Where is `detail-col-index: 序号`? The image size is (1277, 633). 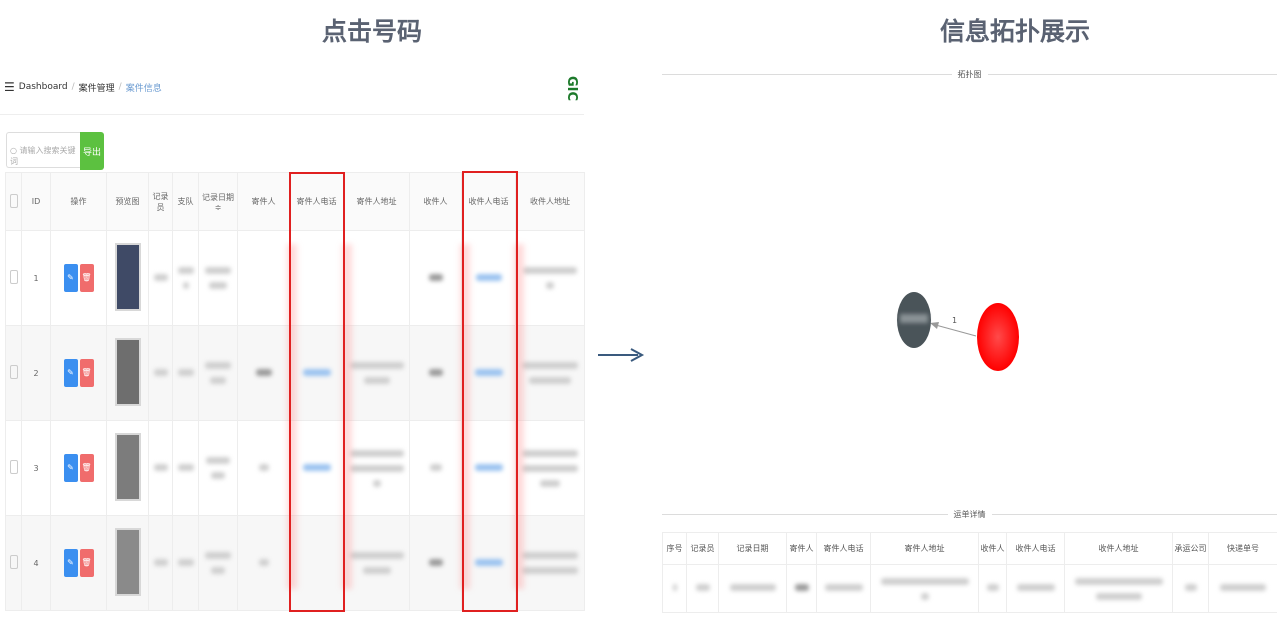 detail-col-index: 序号 is located at coordinates (674, 548).